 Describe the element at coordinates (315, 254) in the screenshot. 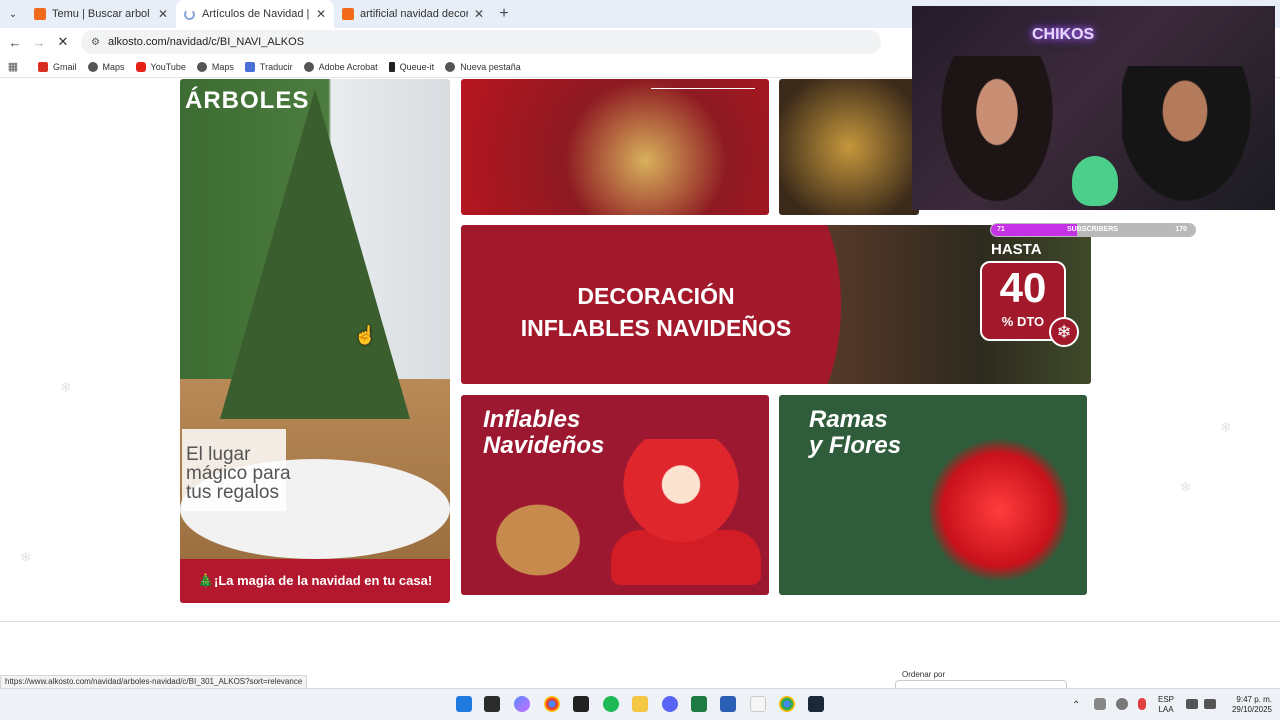

I see `christmas-tree-image` at that location.